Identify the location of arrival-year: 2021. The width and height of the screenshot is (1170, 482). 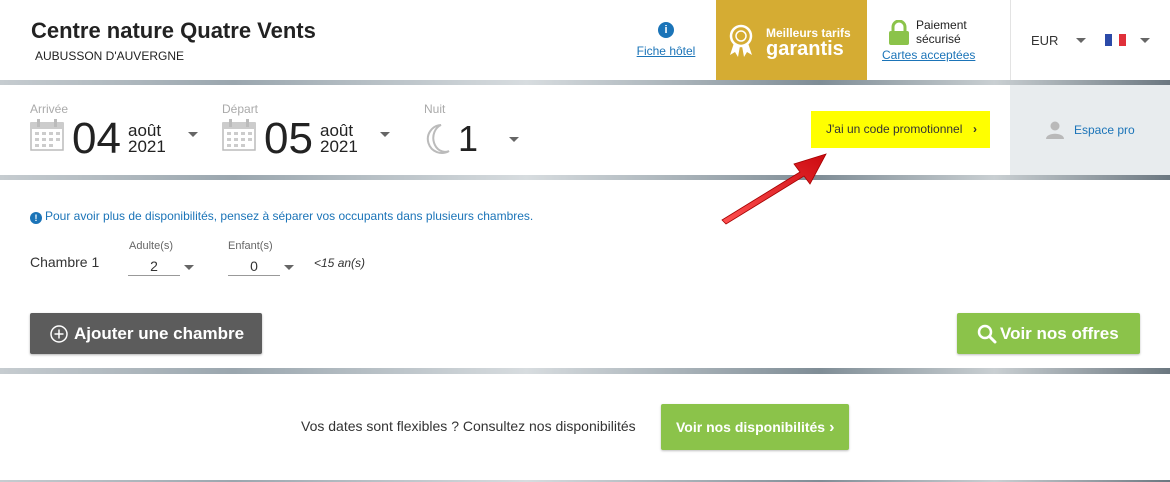
(147, 146).